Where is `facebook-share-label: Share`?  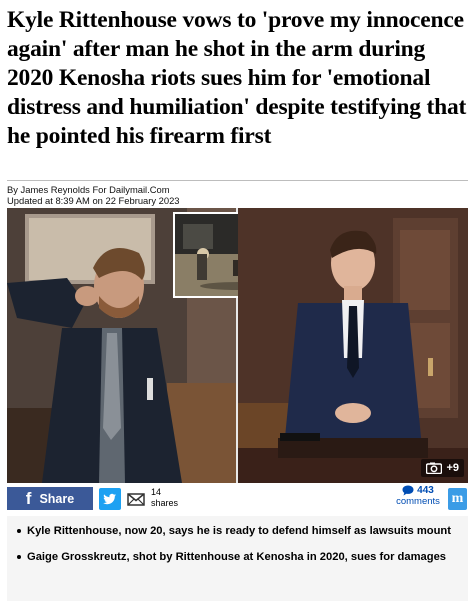
facebook-share-label: Share is located at coordinates (57, 498).